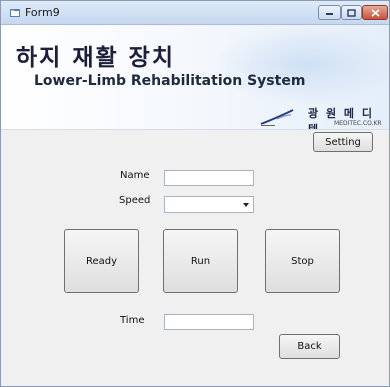  I want to click on speed-label: Speed, so click(135, 200).